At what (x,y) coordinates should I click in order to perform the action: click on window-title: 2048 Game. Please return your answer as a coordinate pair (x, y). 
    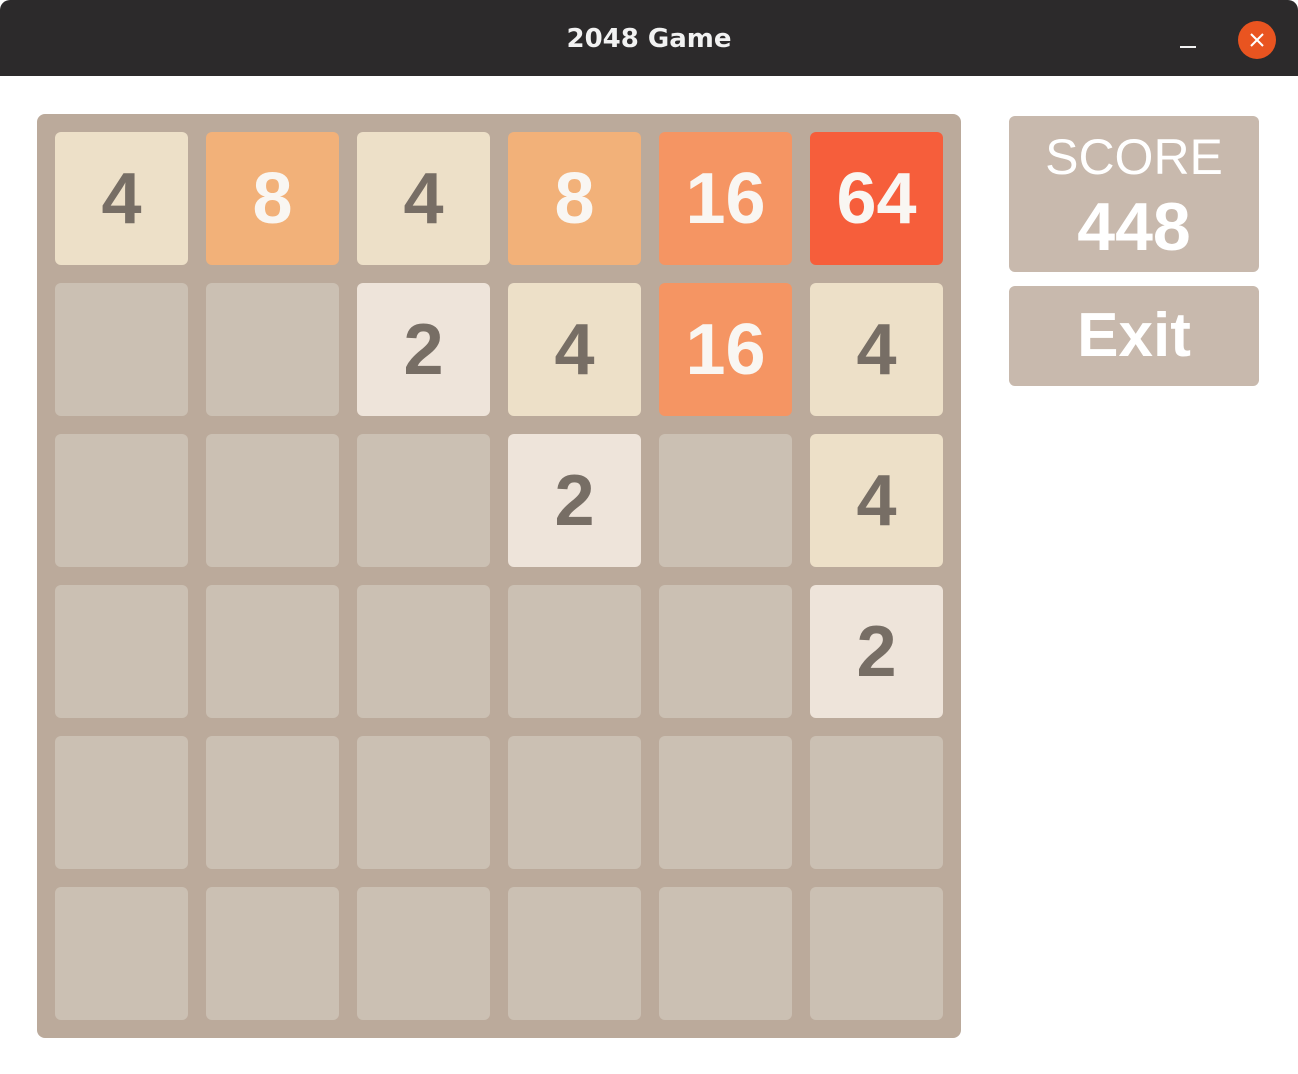
    Looking at the image, I should click on (649, 39).